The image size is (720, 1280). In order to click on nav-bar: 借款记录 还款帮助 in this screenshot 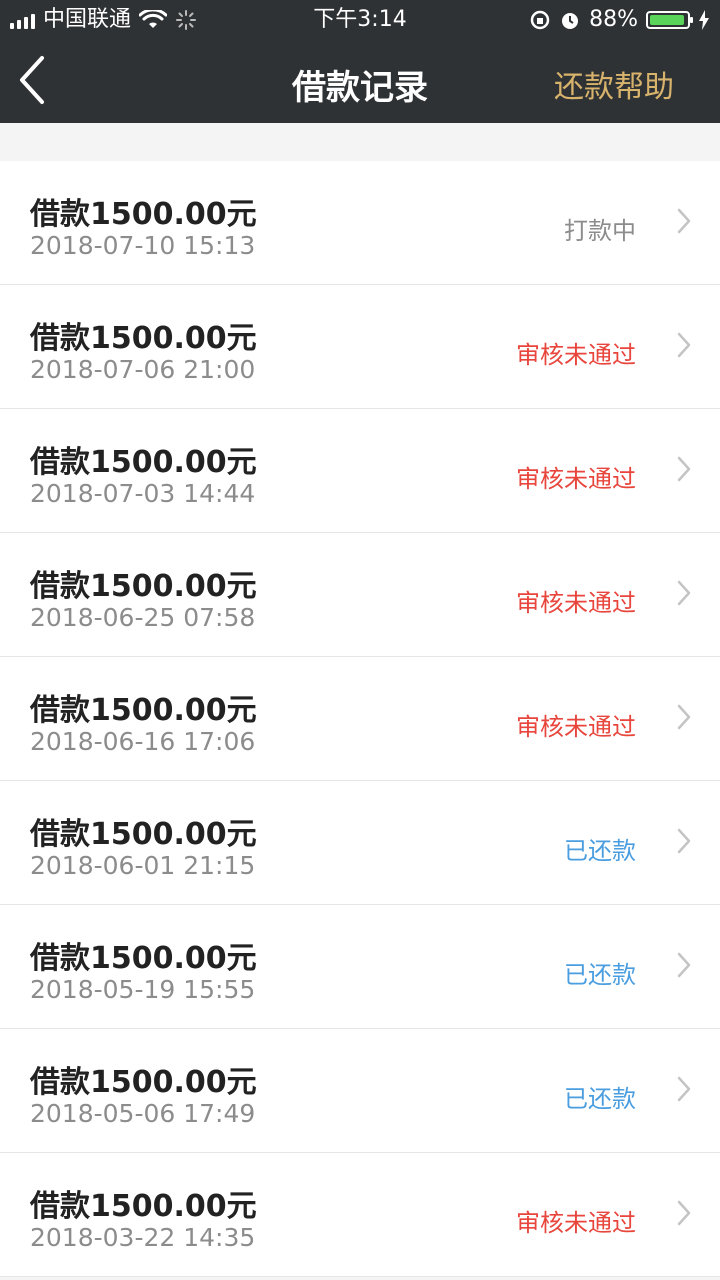, I will do `click(360, 81)`.